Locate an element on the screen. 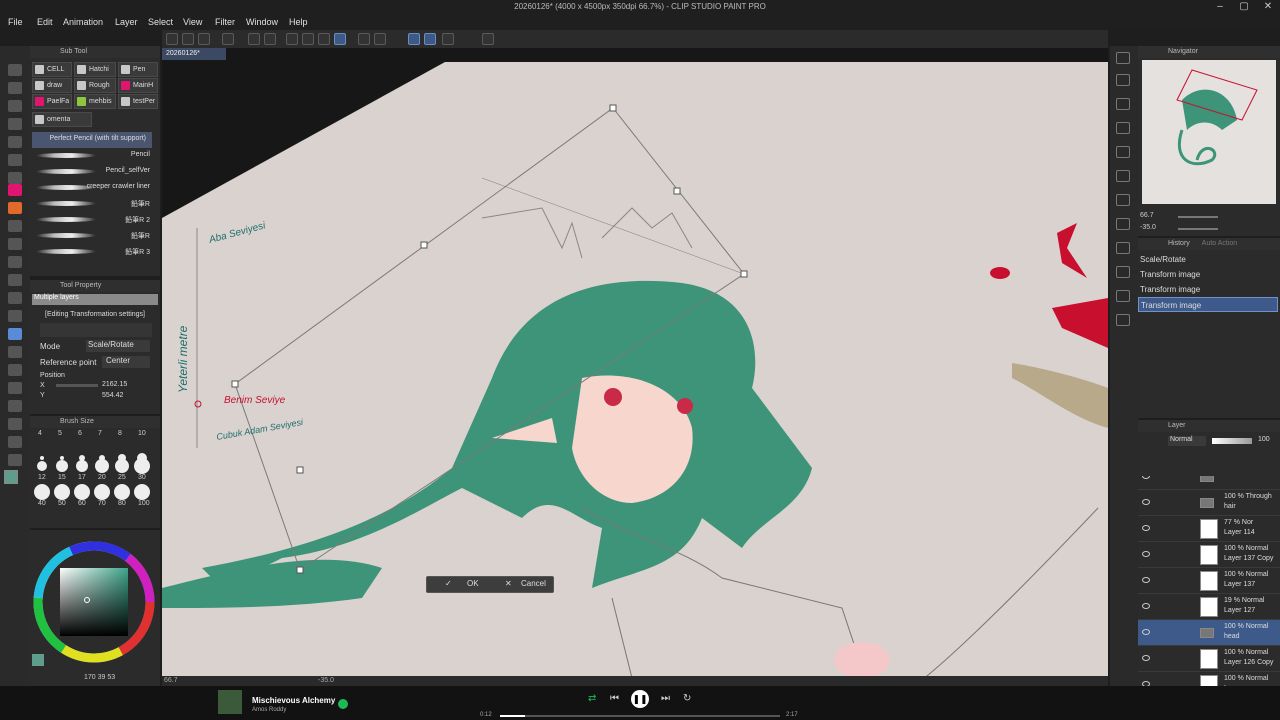  navigator-zoom-slider is located at coordinates (1198, 217).